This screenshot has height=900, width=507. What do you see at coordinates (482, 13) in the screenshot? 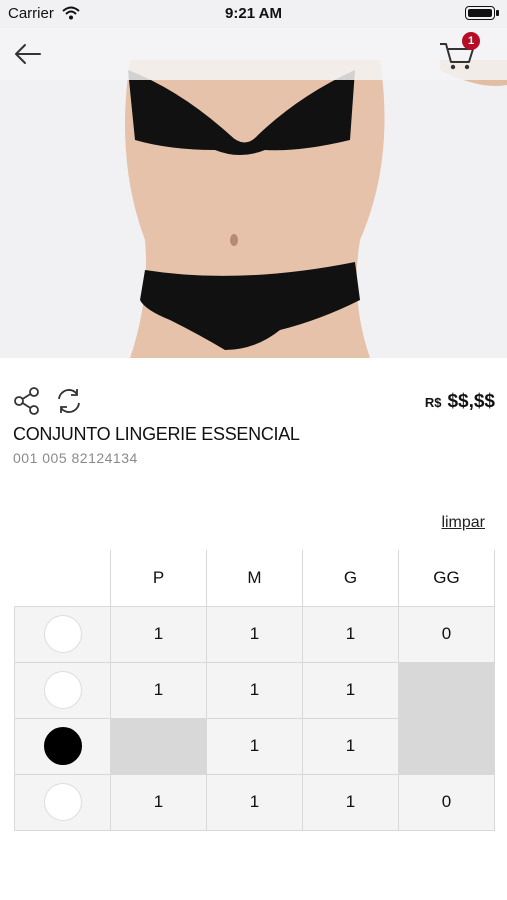
I see `battery-icon` at bounding box center [482, 13].